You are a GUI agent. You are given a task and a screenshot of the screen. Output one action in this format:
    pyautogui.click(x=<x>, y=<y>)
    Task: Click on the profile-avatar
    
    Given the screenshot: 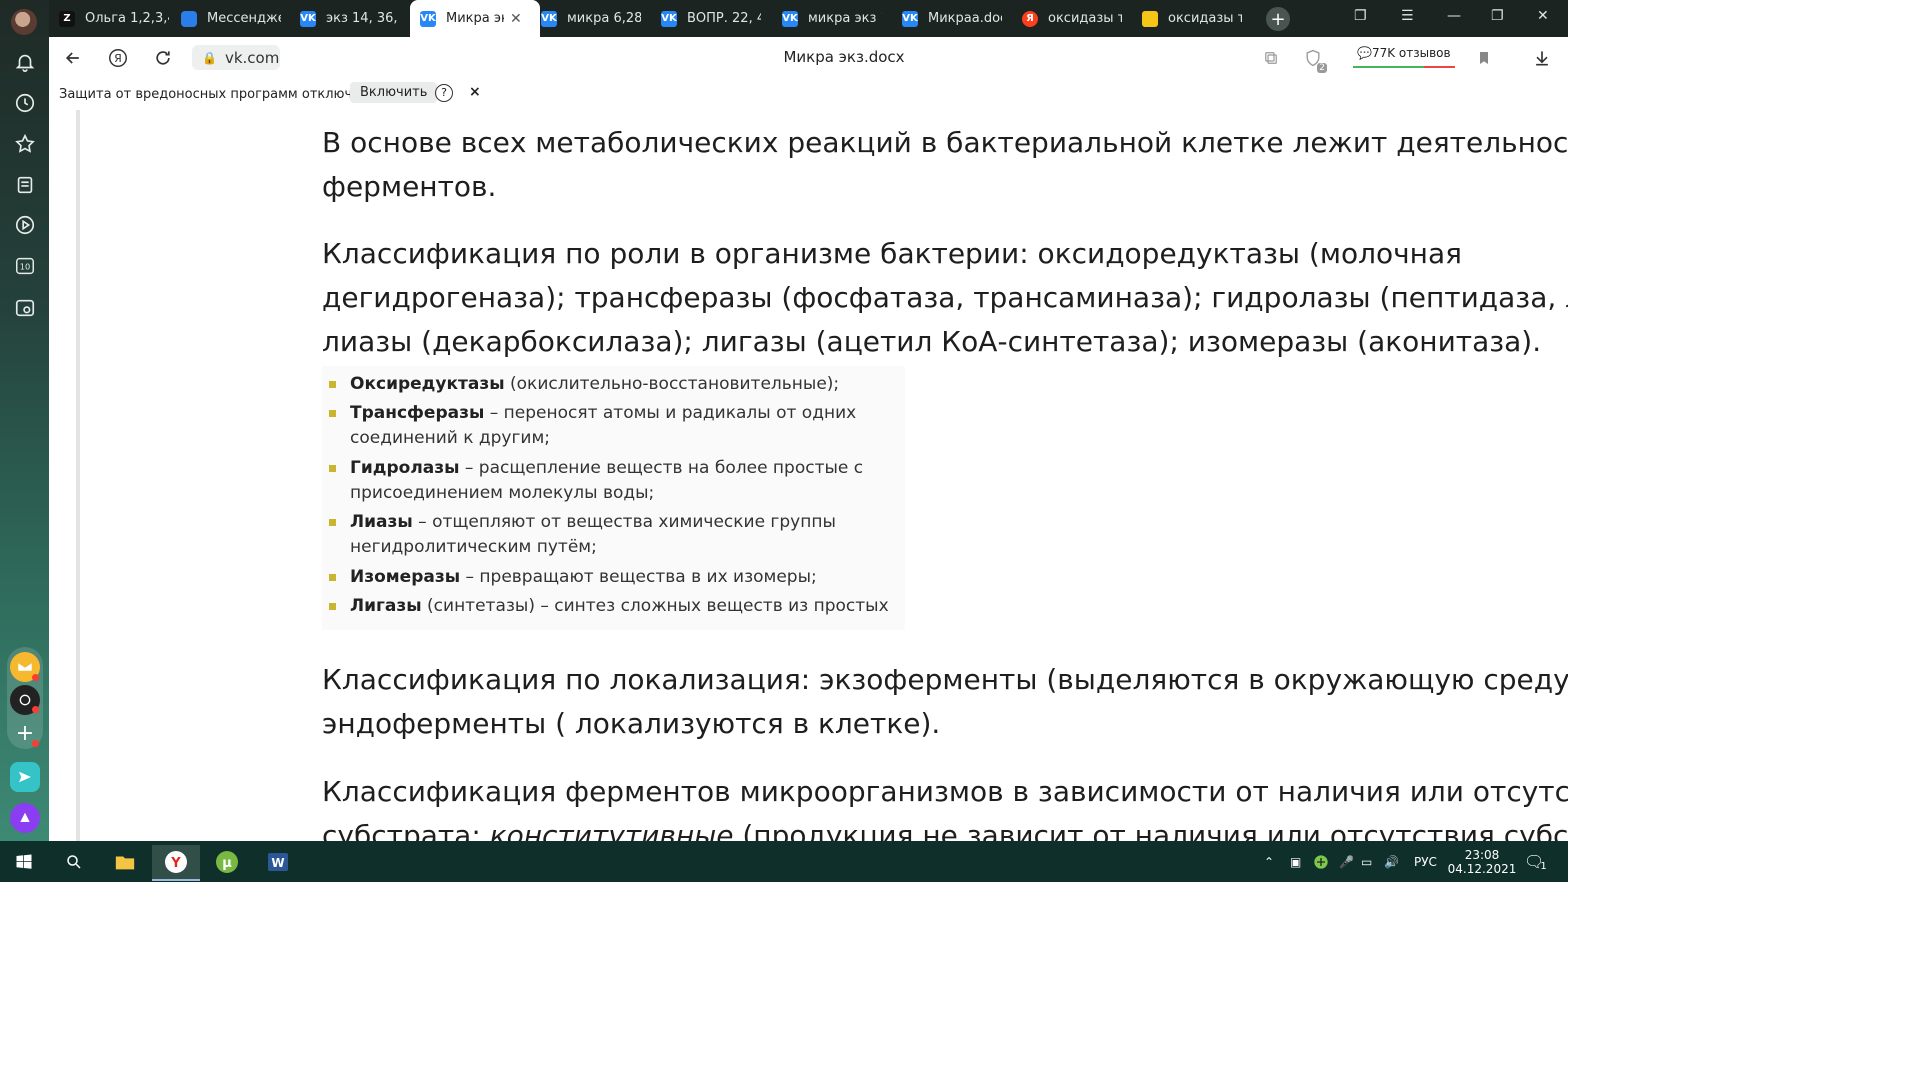 What is the action you would take?
    pyautogui.click(x=24, y=22)
    